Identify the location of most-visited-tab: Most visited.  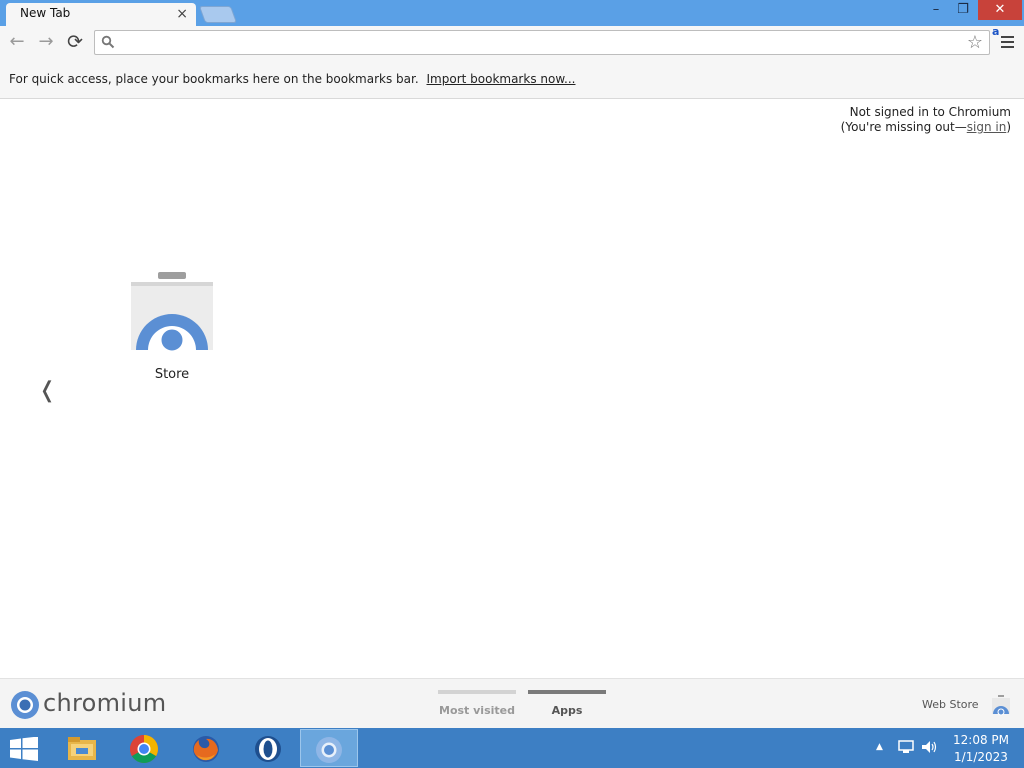
(477, 703).